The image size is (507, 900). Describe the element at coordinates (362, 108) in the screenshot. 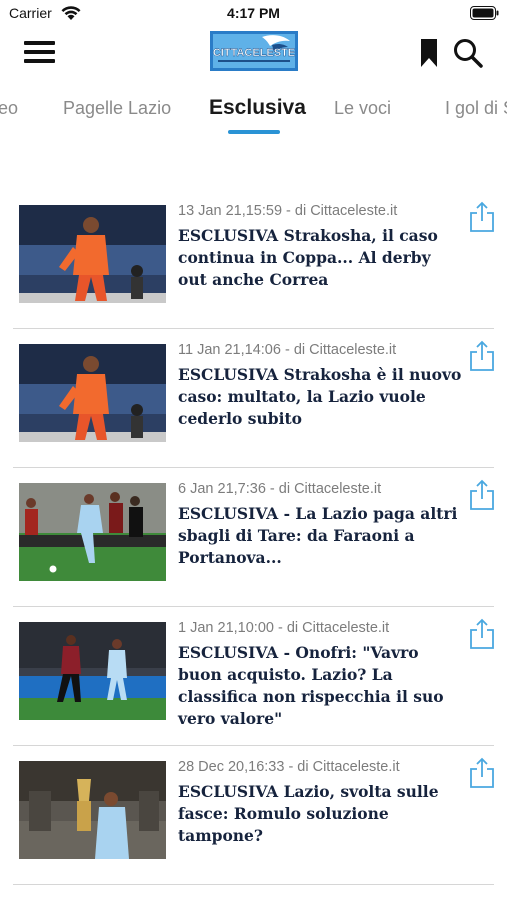

I see `tab-le-voci: Le voci` at that location.